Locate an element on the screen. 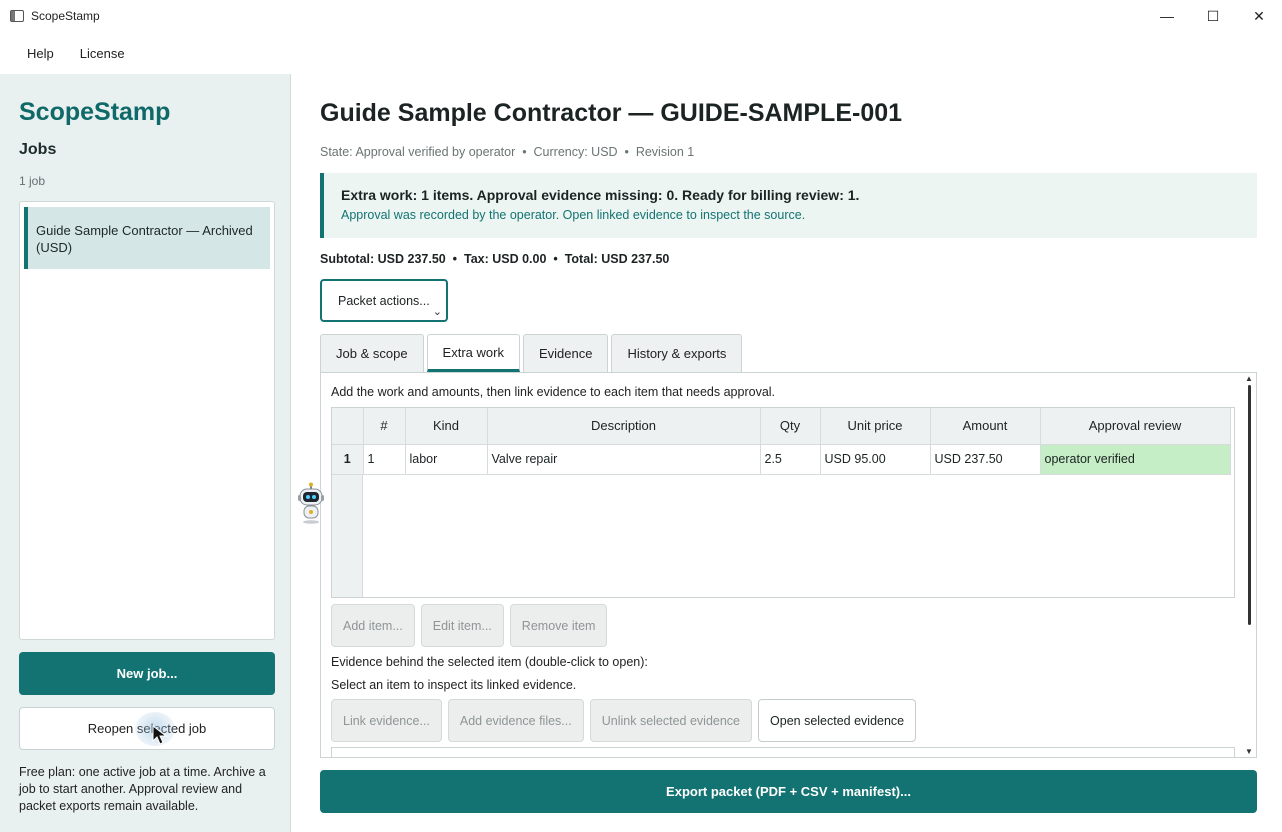 The width and height of the screenshot is (1282, 832). job-list: Guide Sample Contractor — Archived (USD) is located at coordinates (147, 420).